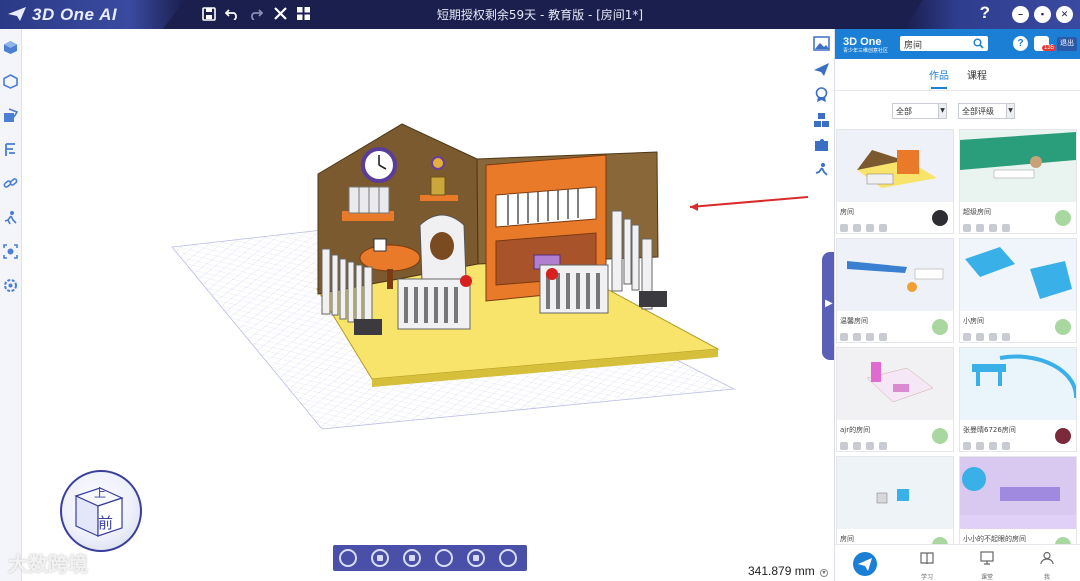  Describe the element at coordinates (508, 558) in the screenshot. I see `power-icon` at that location.